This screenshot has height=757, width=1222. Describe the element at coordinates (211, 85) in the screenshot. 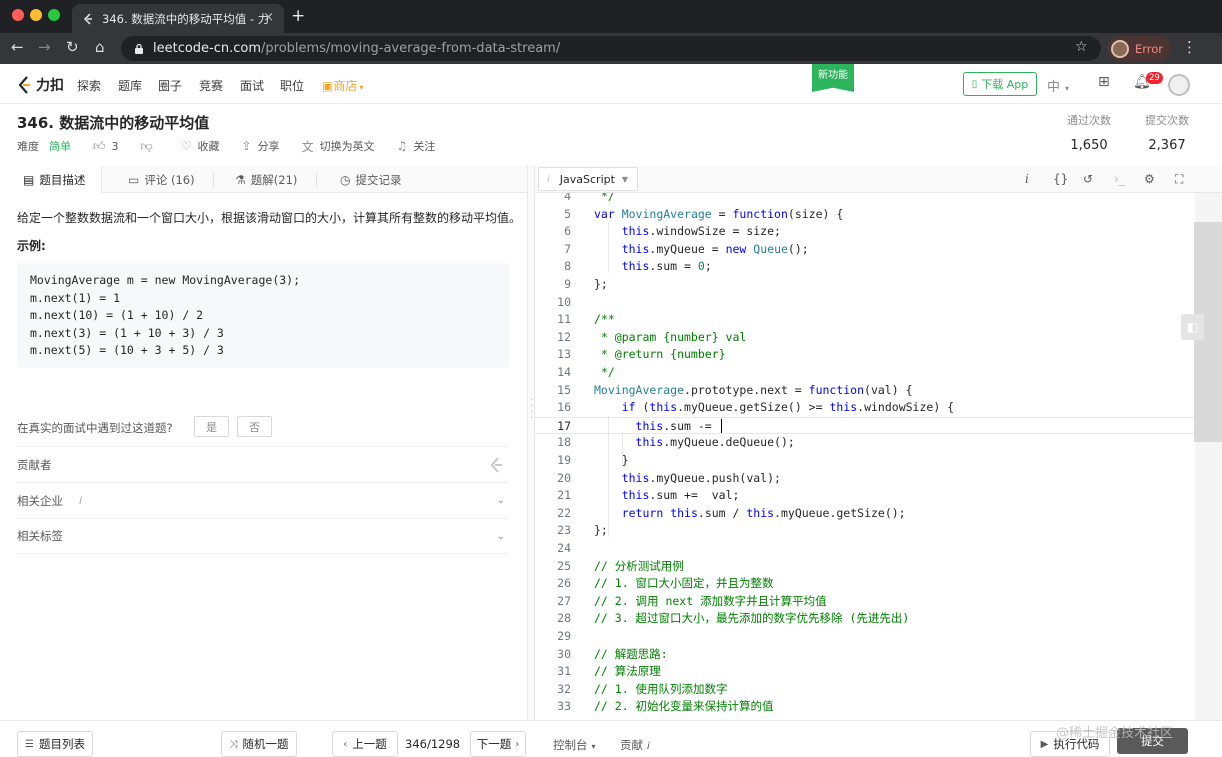

I see `nav-contest: 竞赛` at that location.